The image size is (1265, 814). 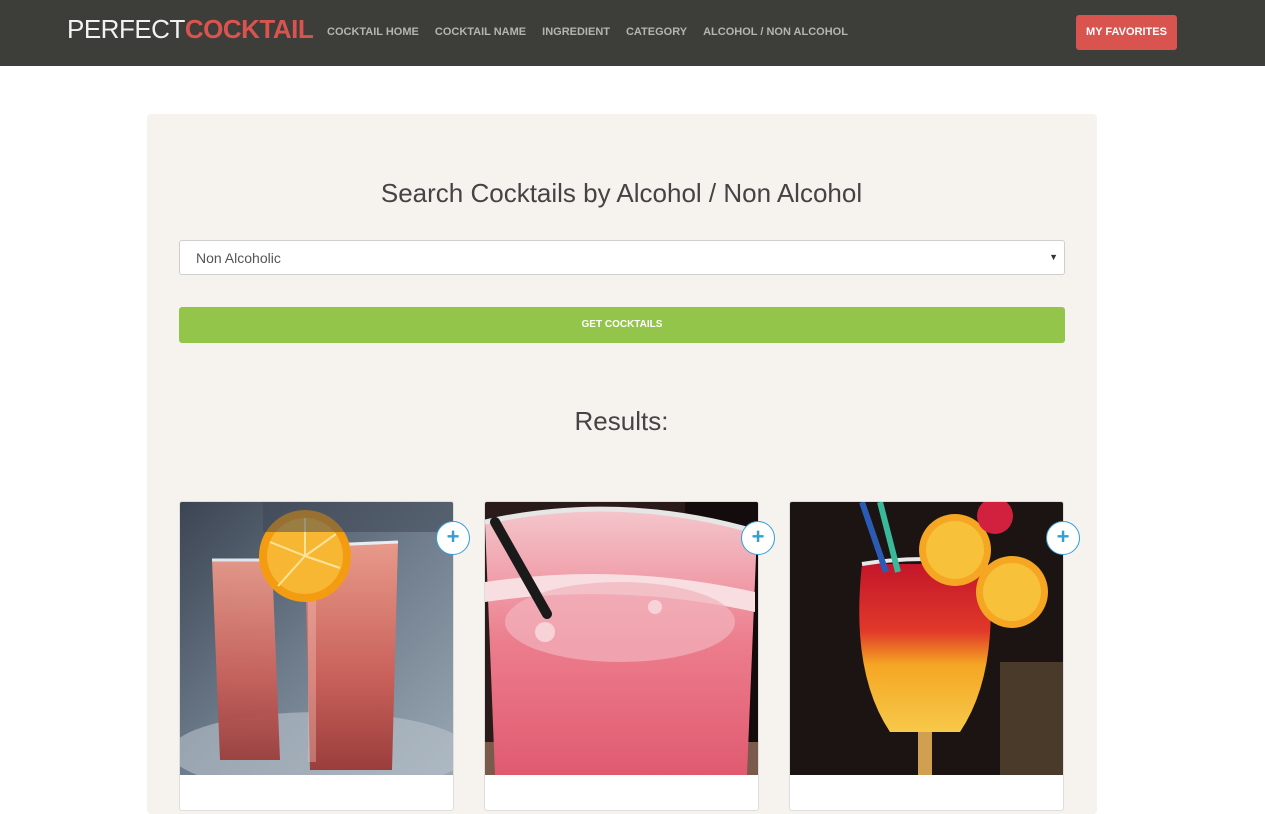 What do you see at coordinates (621, 421) in the screenshot?
I see `results-title: Results:` at bounding box center [621, 421].